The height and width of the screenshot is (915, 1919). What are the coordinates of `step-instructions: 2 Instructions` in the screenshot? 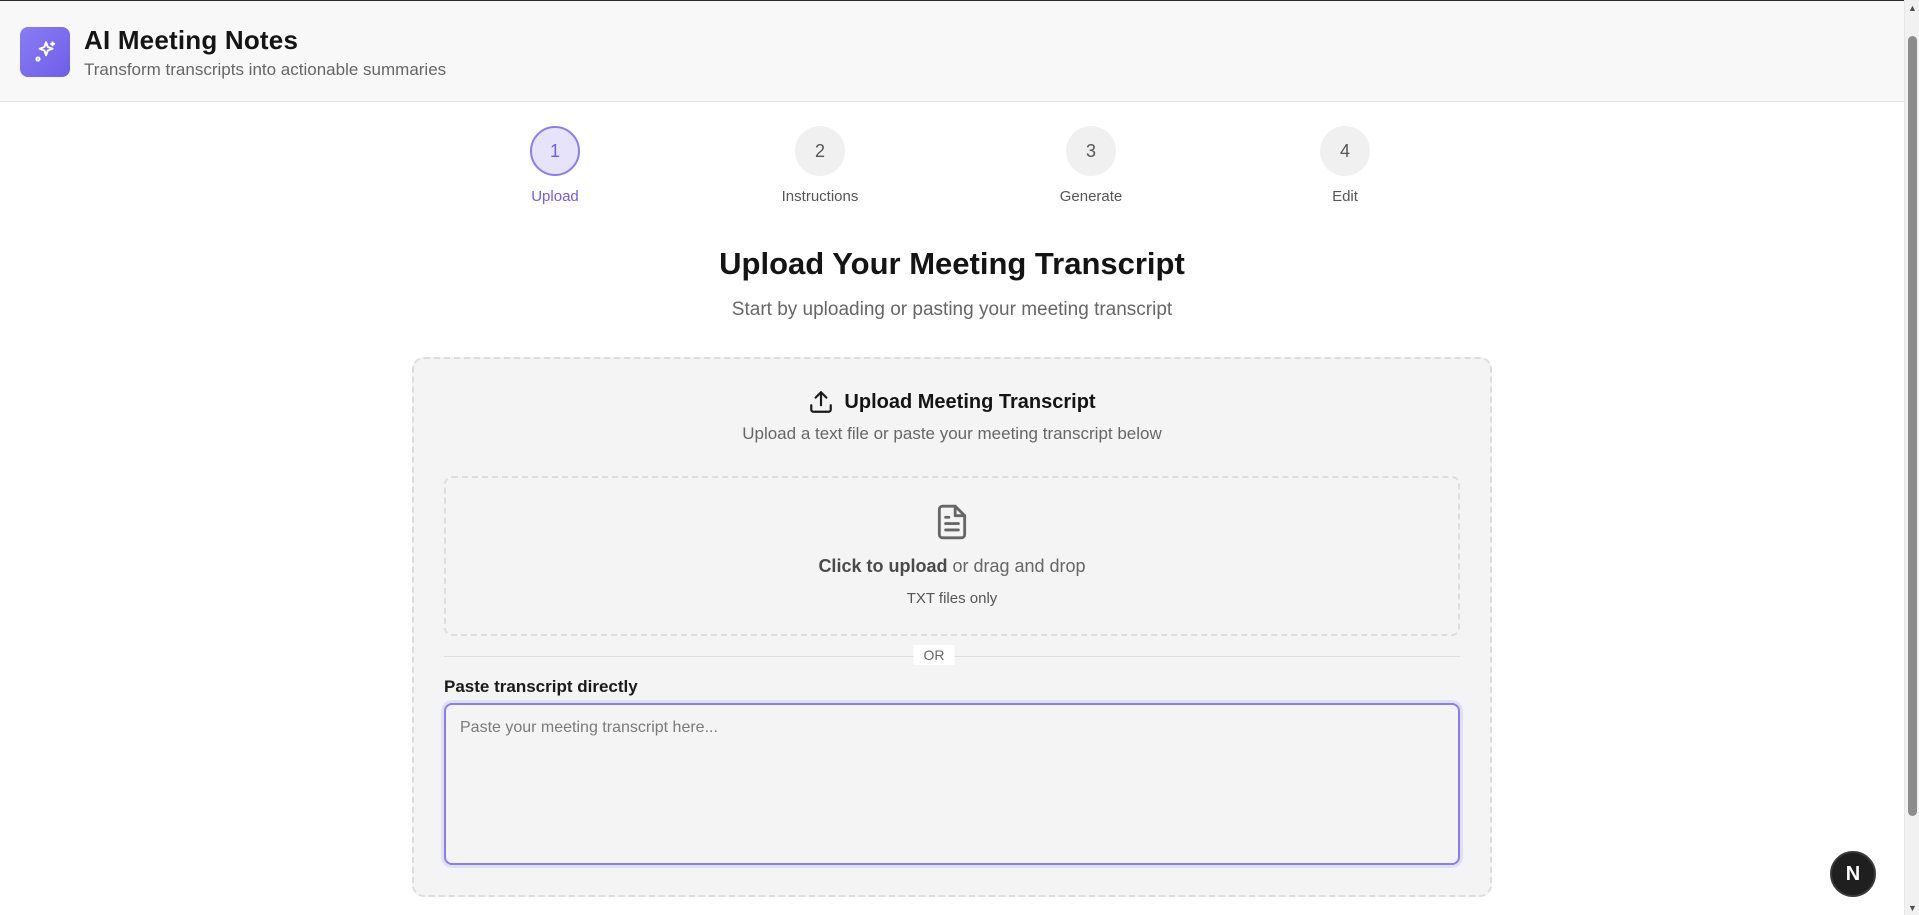 It's located at (820, 165).